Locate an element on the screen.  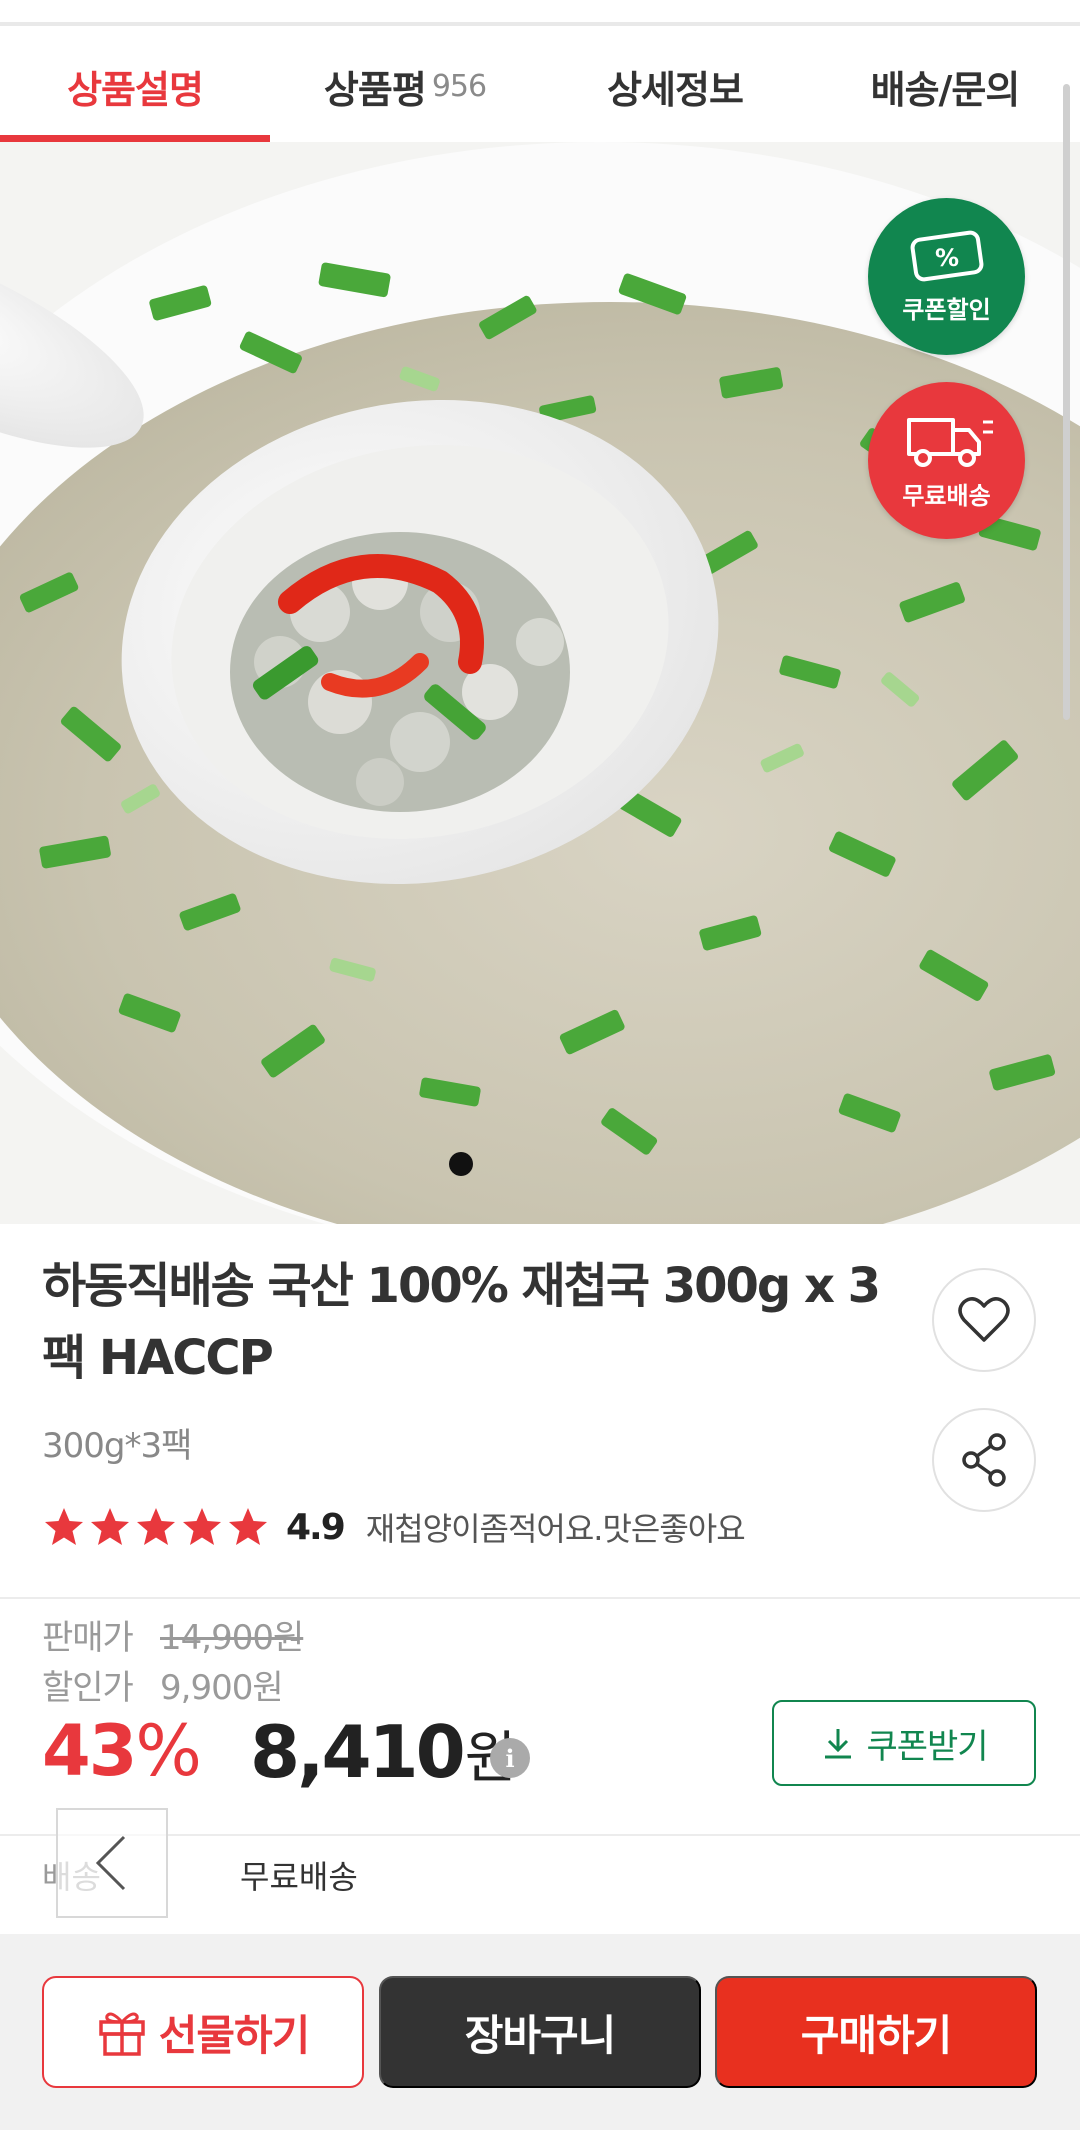
product-title: 하동직배송 국산 100% 재첩국 300g x 3팩 HACCP is located at coordinates (461, 1322).